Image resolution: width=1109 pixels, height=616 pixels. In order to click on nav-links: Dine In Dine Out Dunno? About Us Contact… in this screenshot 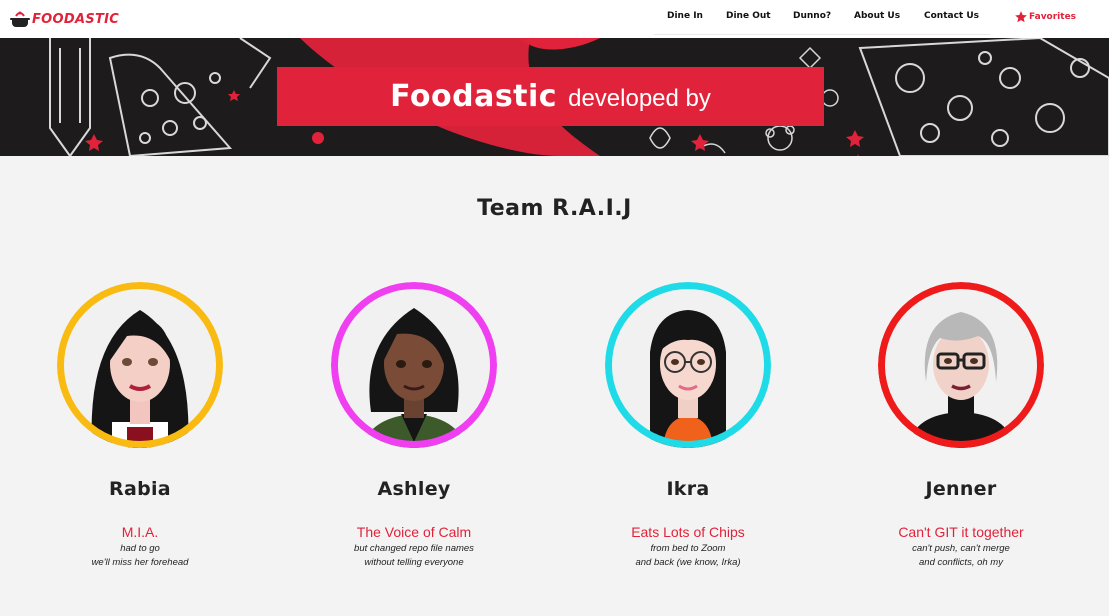, I will do `click(822, 17)`.